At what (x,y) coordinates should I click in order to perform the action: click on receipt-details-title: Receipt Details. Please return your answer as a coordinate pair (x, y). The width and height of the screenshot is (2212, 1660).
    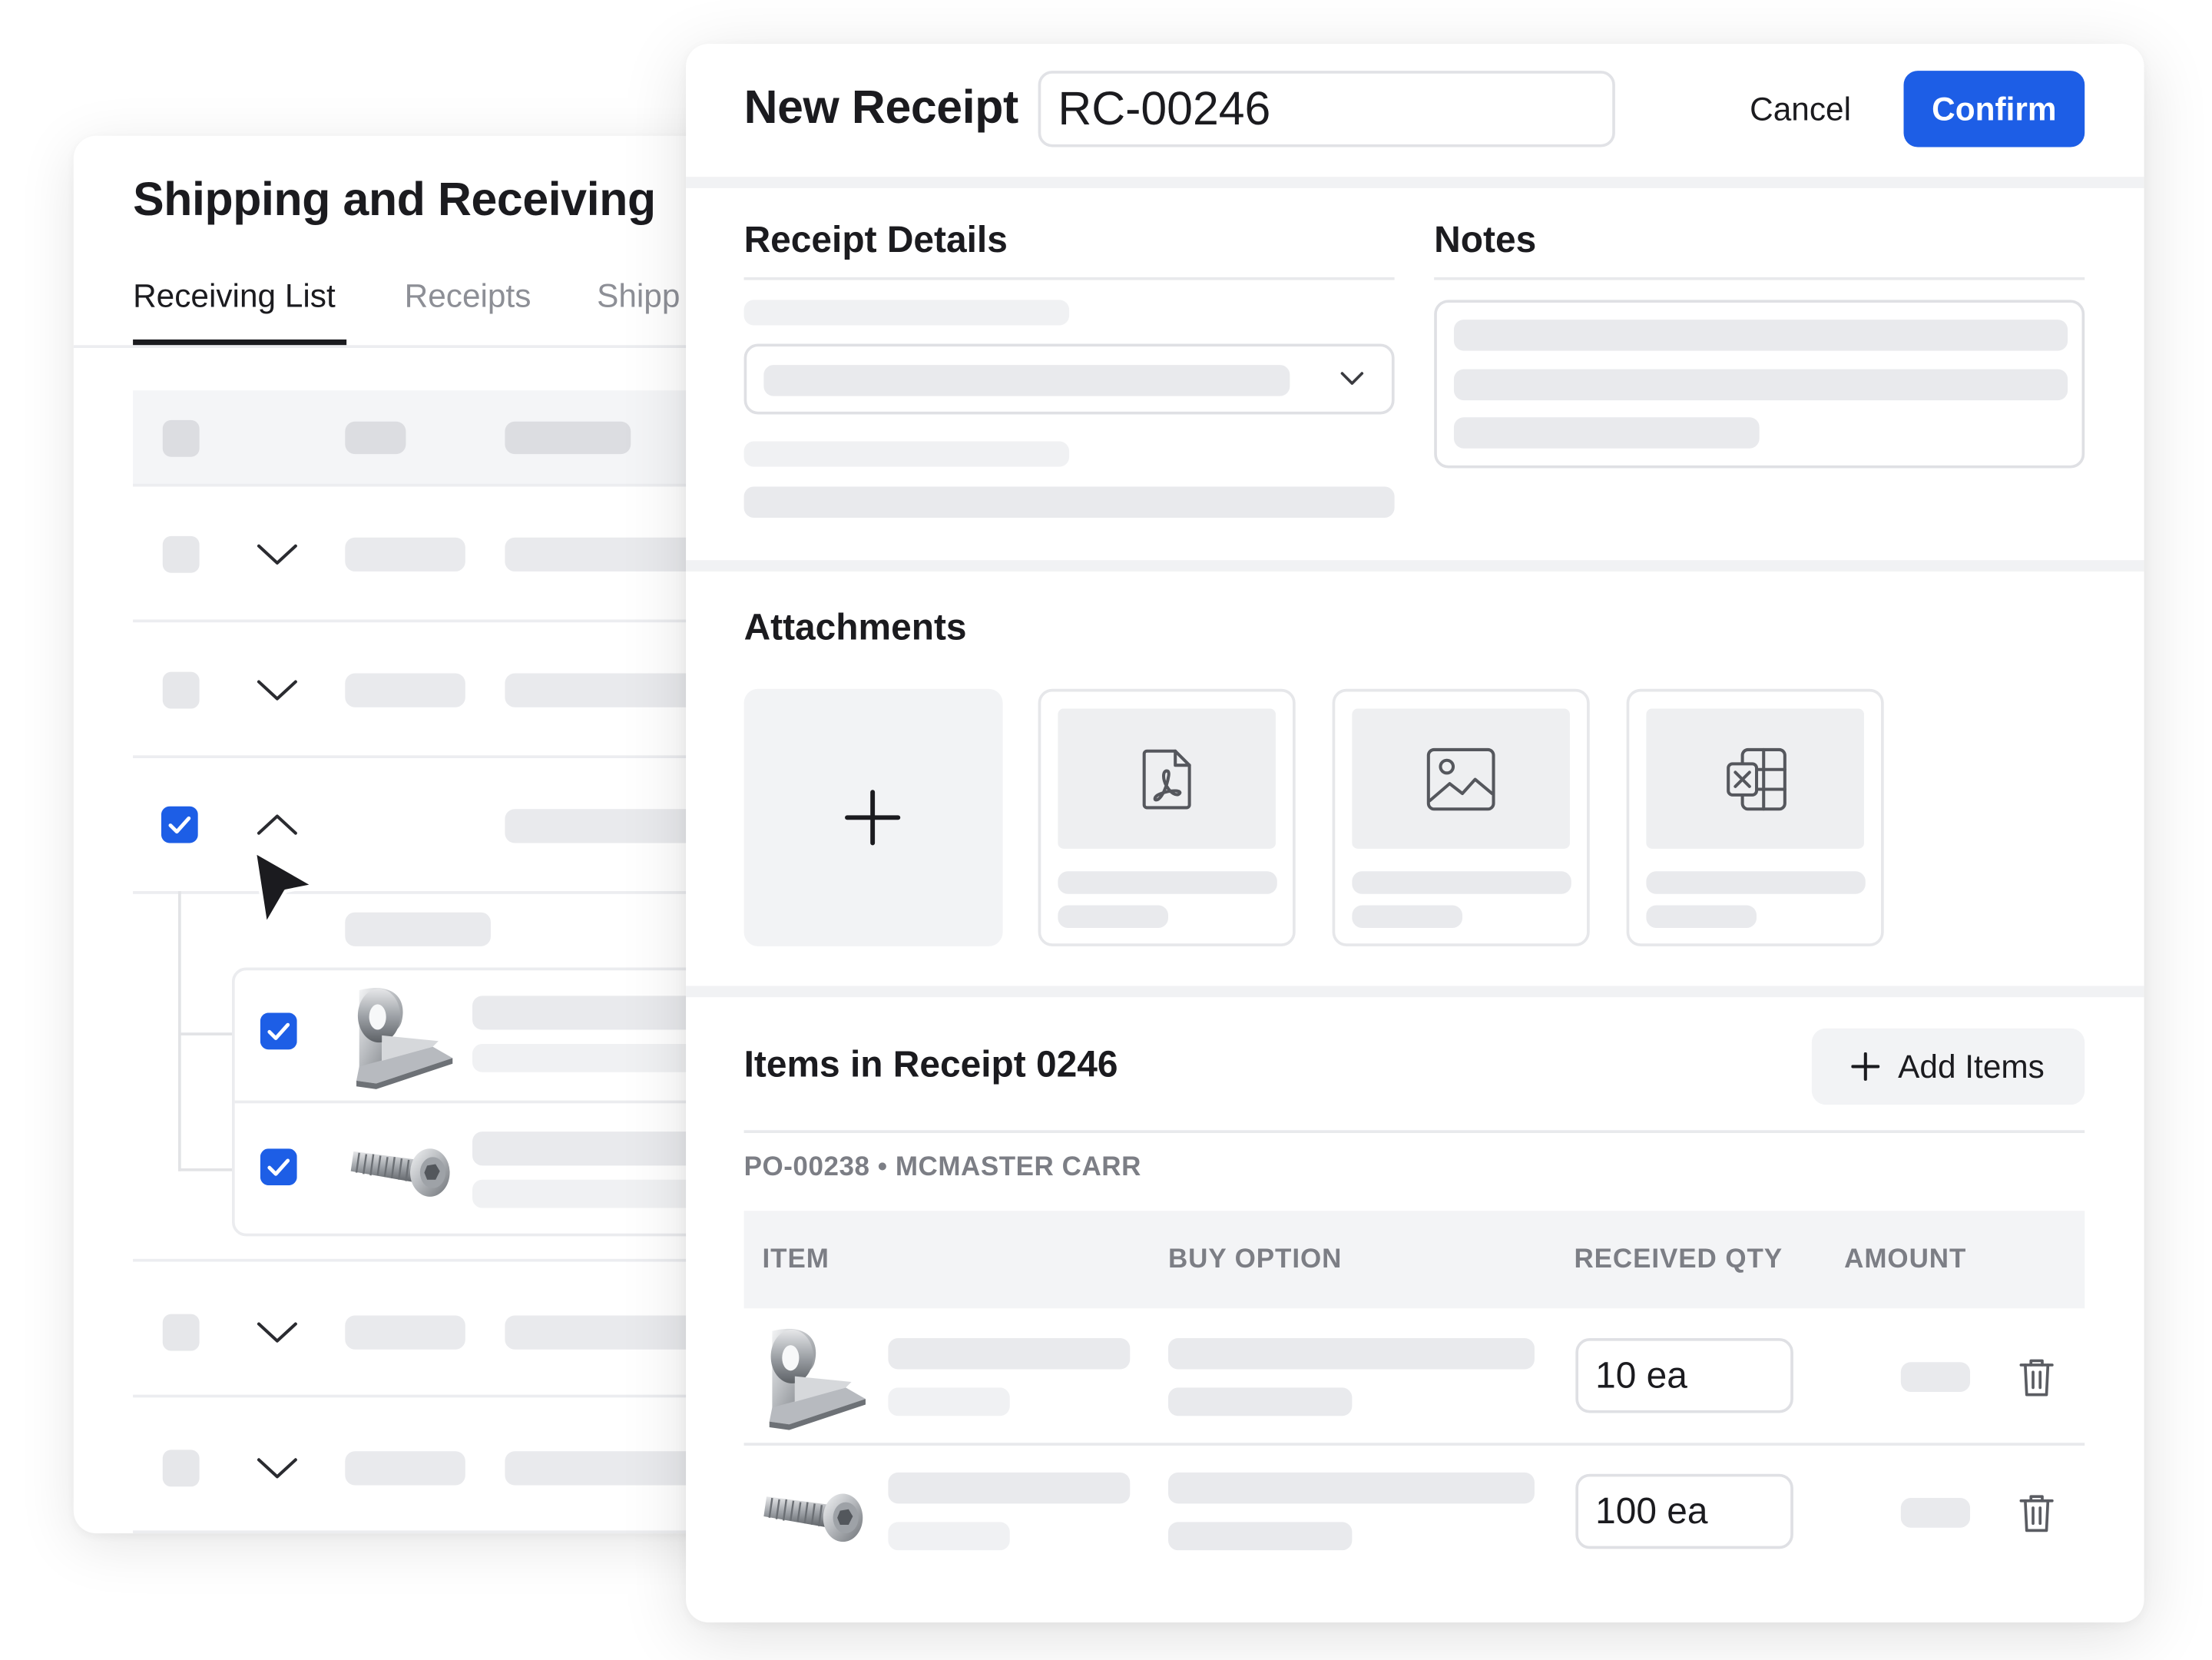
    Looking at the image, I should click on (875, 238).